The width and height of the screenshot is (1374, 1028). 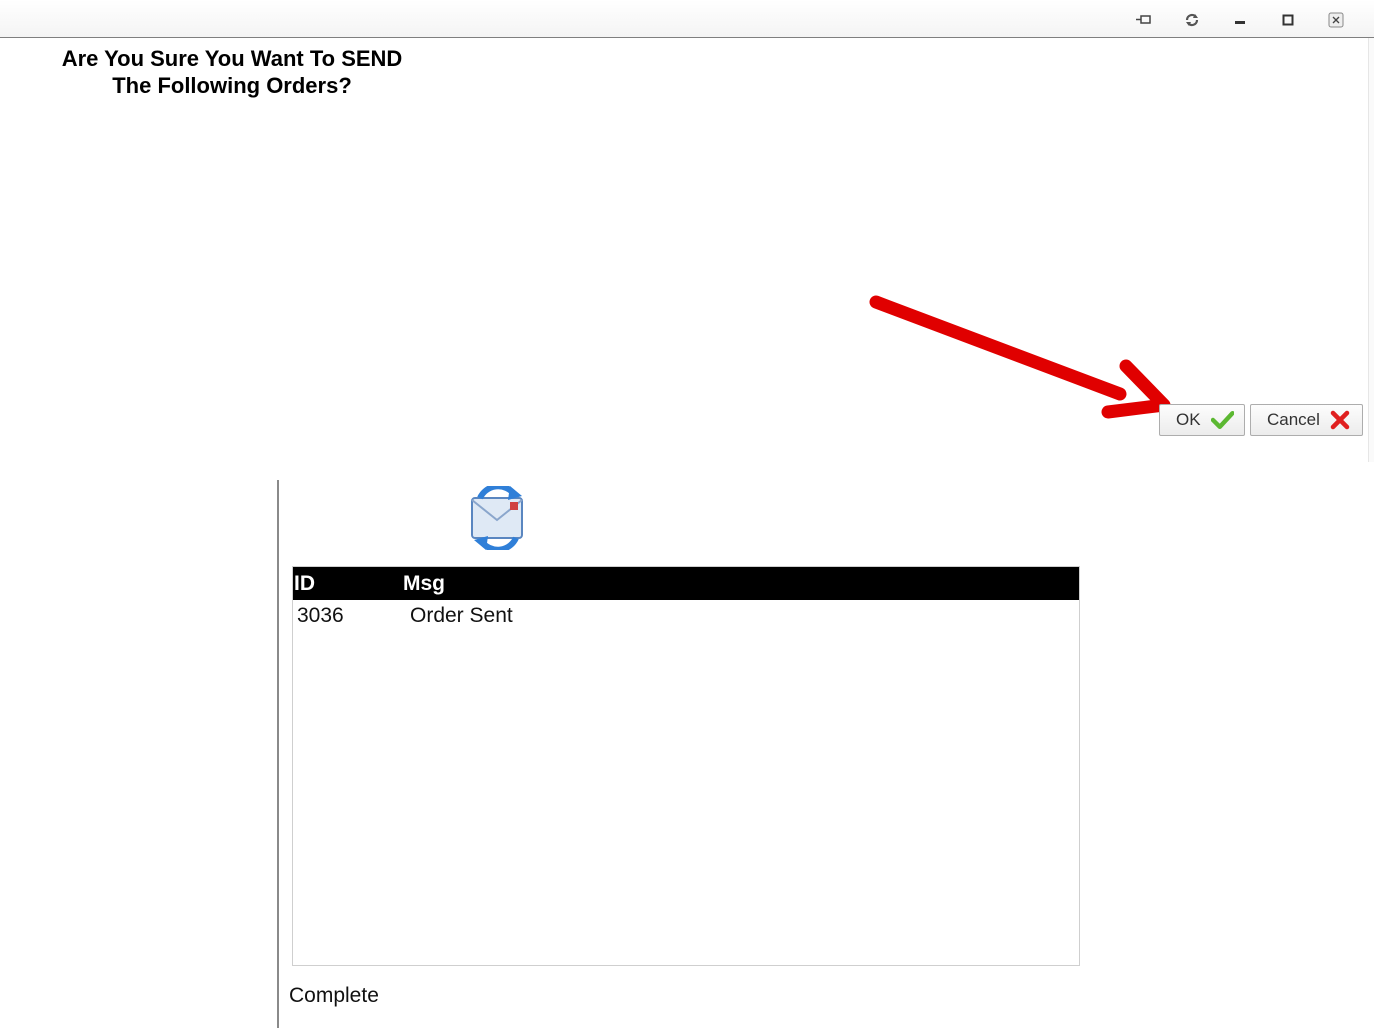 I want to click on row-msg-cell: Order Sent, so click(x=461, y=615).